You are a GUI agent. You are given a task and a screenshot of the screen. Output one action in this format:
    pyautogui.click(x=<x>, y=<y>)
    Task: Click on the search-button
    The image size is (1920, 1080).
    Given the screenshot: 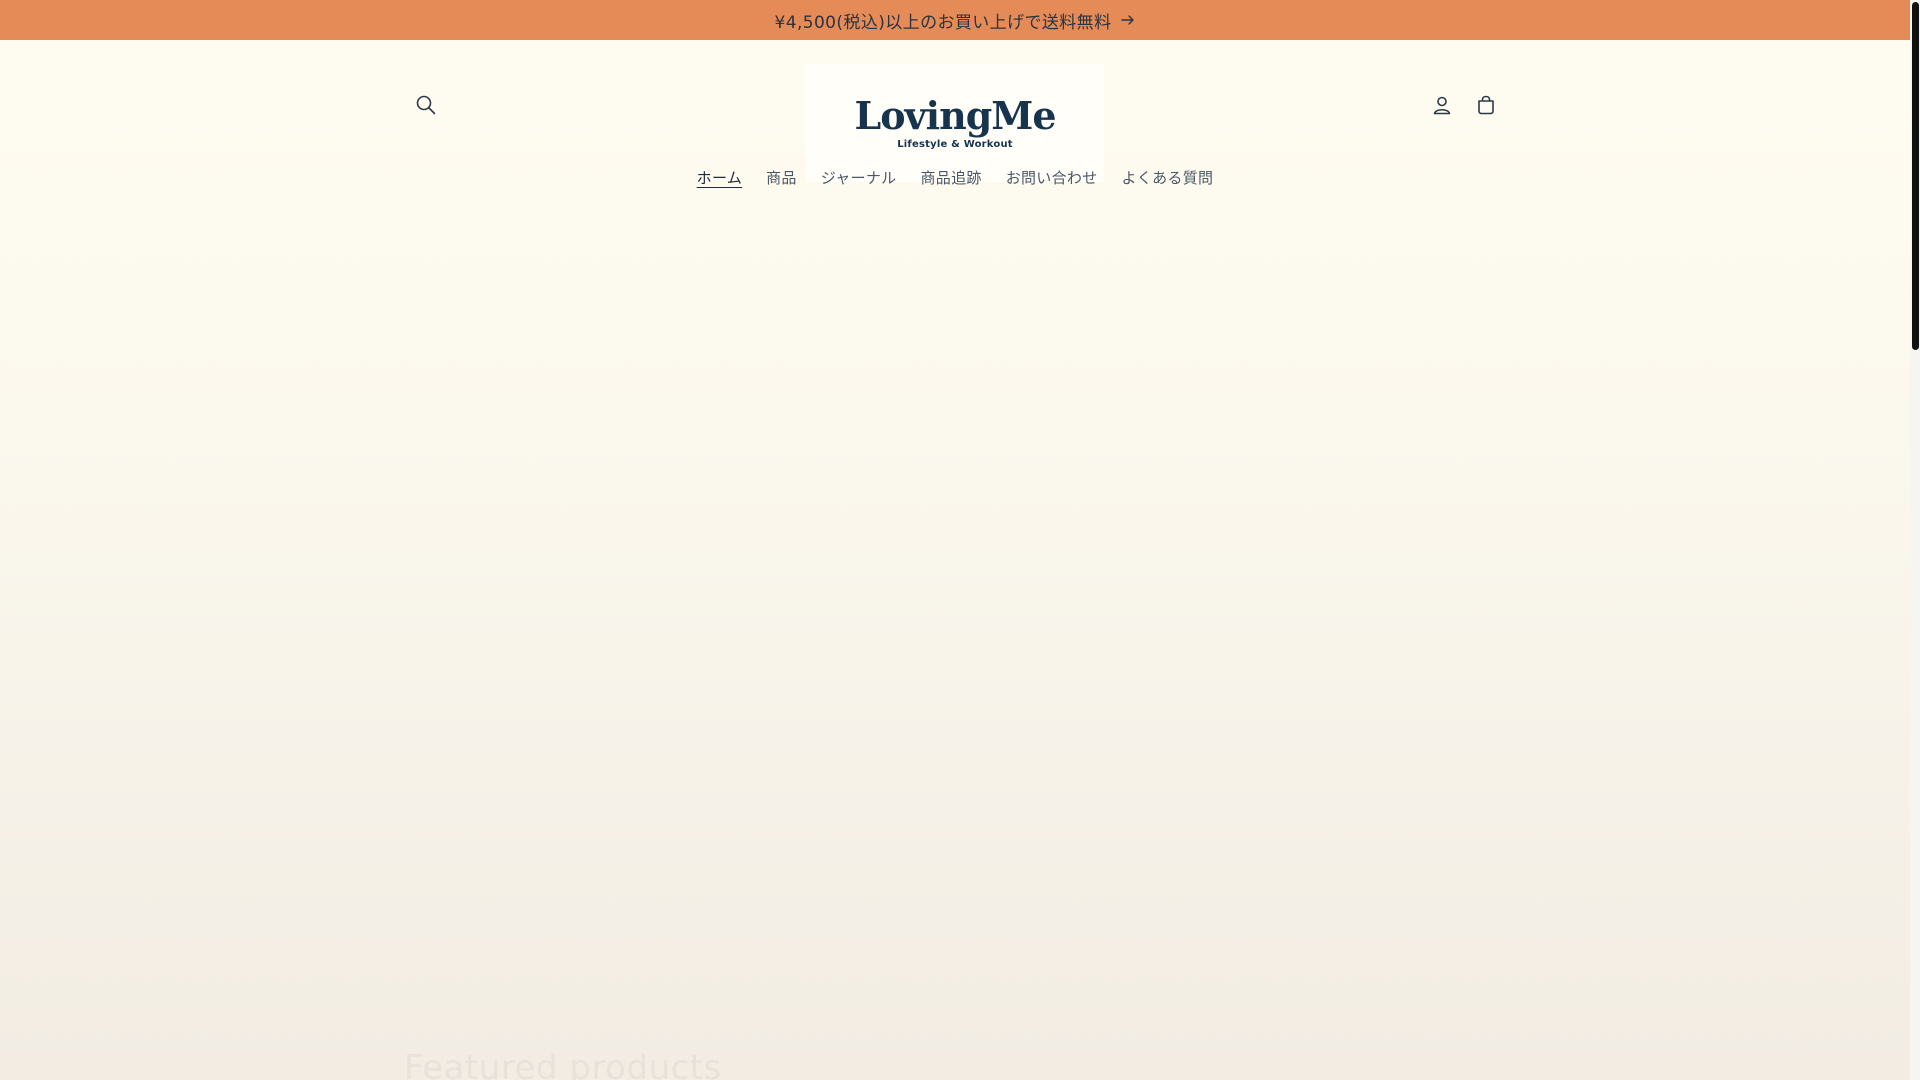 What is the action you would take?
    pyautogui.click(x=426, y=105)
    